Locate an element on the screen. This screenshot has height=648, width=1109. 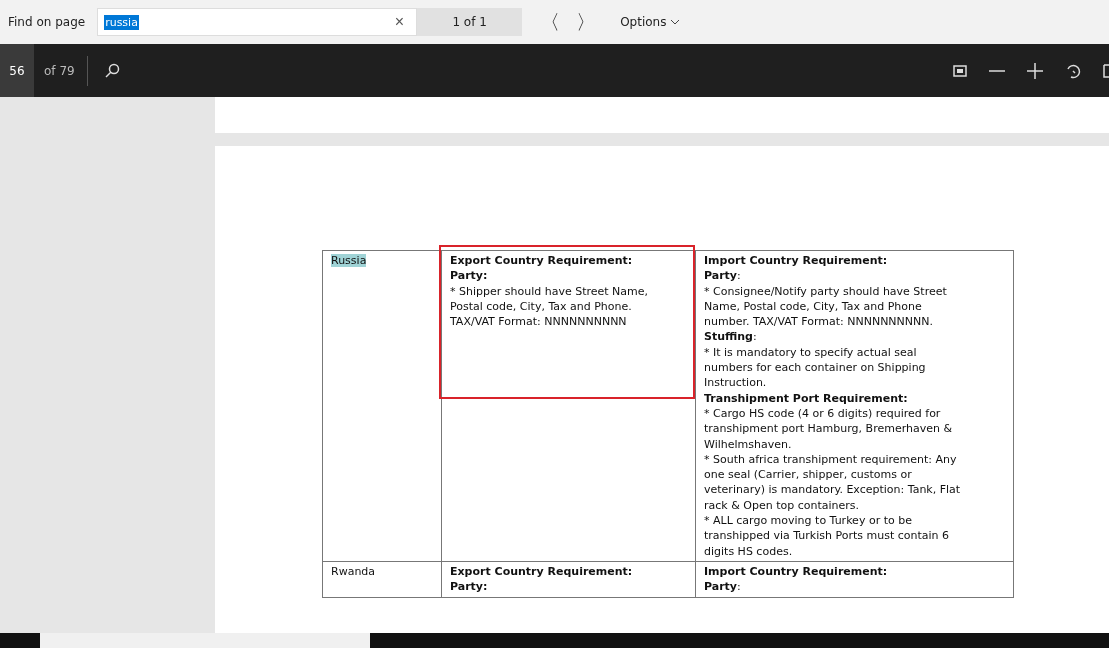
cell-text: * It is mandatory to specify actual seal numbers for each container on Shipping Instruction. is located at coordinates (815, 367).